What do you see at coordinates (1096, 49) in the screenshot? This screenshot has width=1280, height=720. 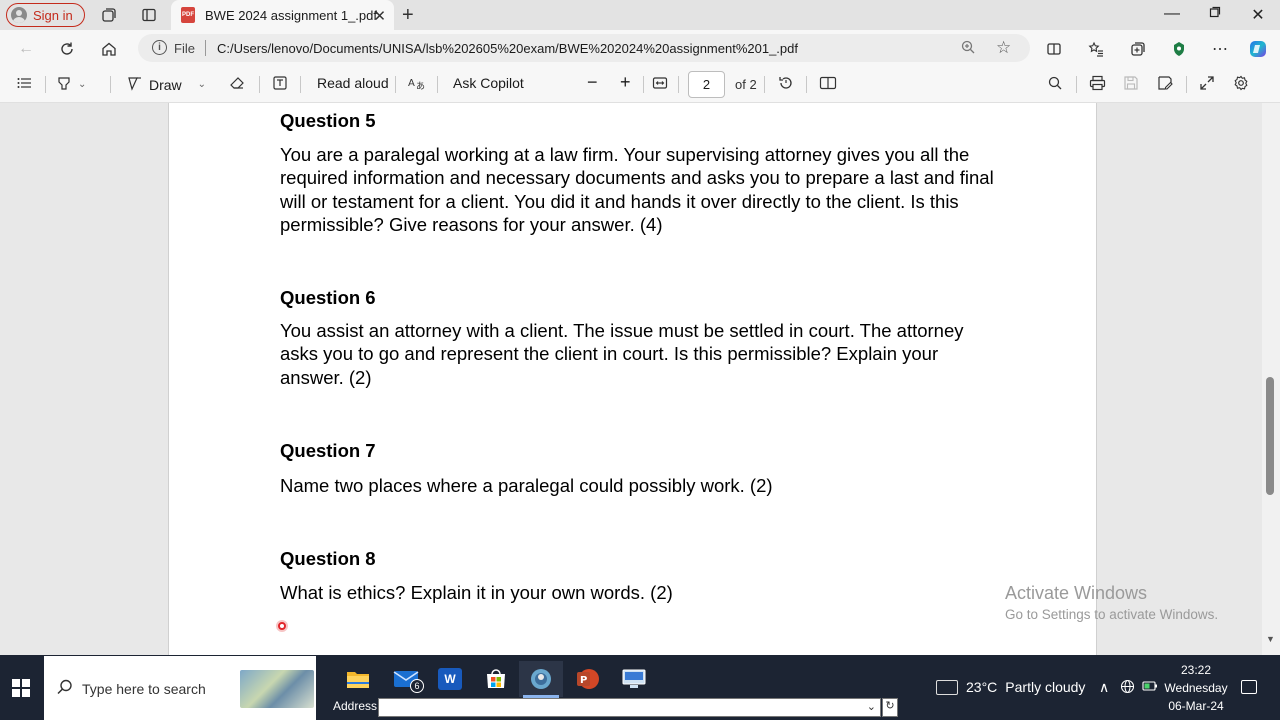 I see `favorites-icon` at bounding box center [1096, 49].